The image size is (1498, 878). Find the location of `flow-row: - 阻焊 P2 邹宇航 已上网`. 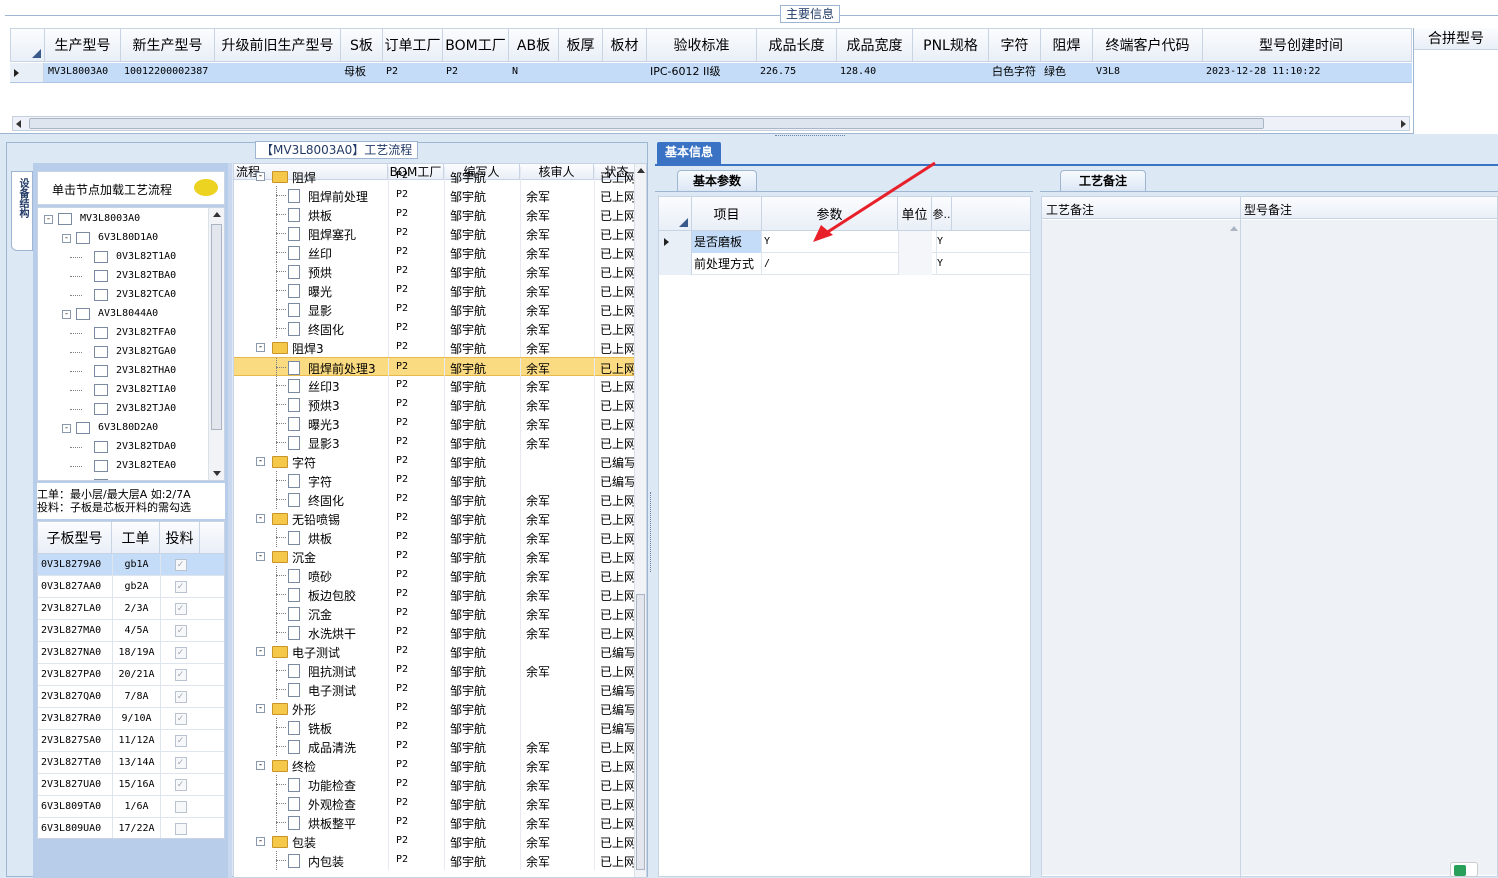

flow-row: - 阻焊 P2 邹宇航 已上网 is located at coordinates (440, 176).